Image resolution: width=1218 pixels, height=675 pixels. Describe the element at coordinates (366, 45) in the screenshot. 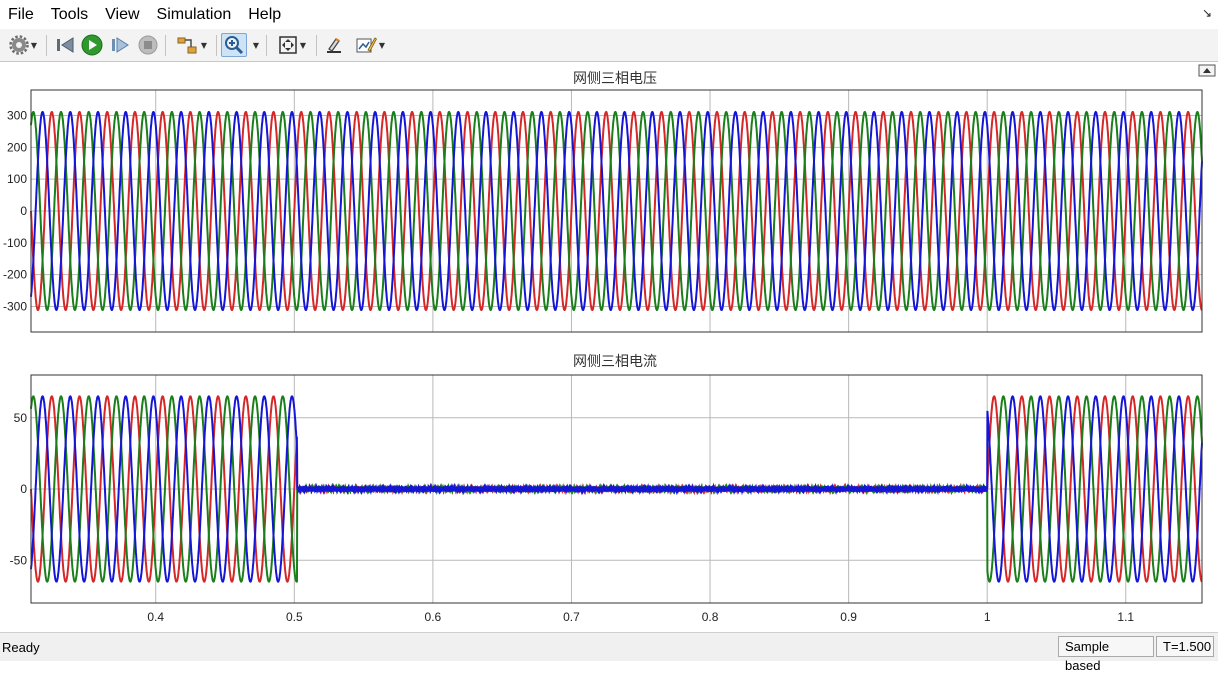

I see `edit-style-icon` at that location.